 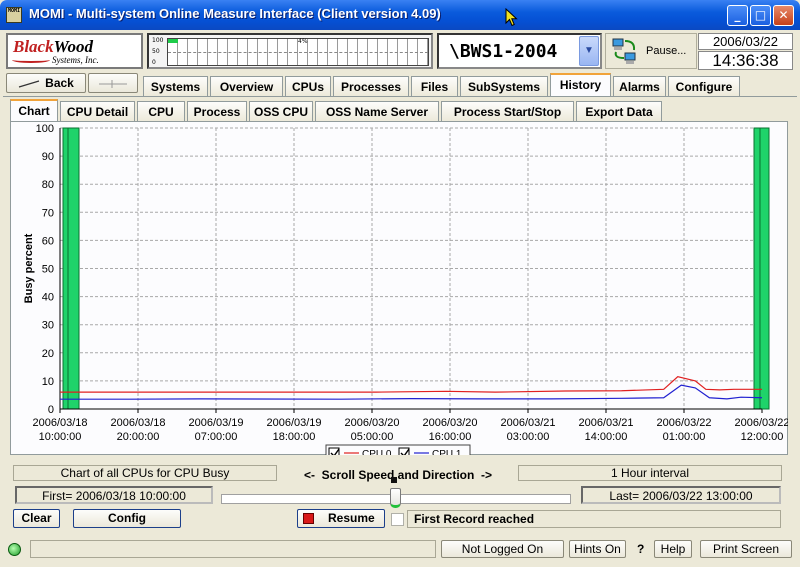 What do you see at coordinates (511, 17) in the screenshot?
I see `mouse-cursor-icon` at bounding box center [511, 17].